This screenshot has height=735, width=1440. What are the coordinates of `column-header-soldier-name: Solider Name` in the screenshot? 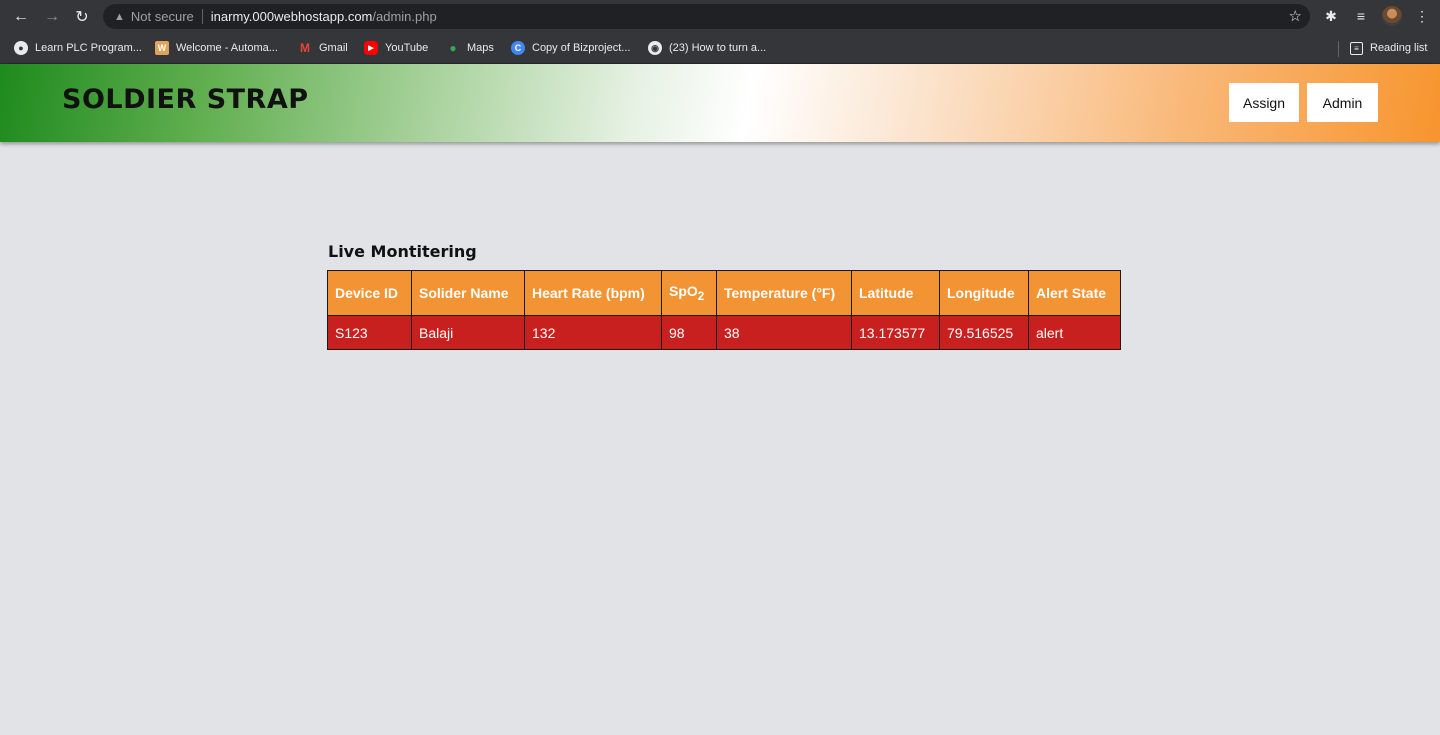 It's located at (468, 293).